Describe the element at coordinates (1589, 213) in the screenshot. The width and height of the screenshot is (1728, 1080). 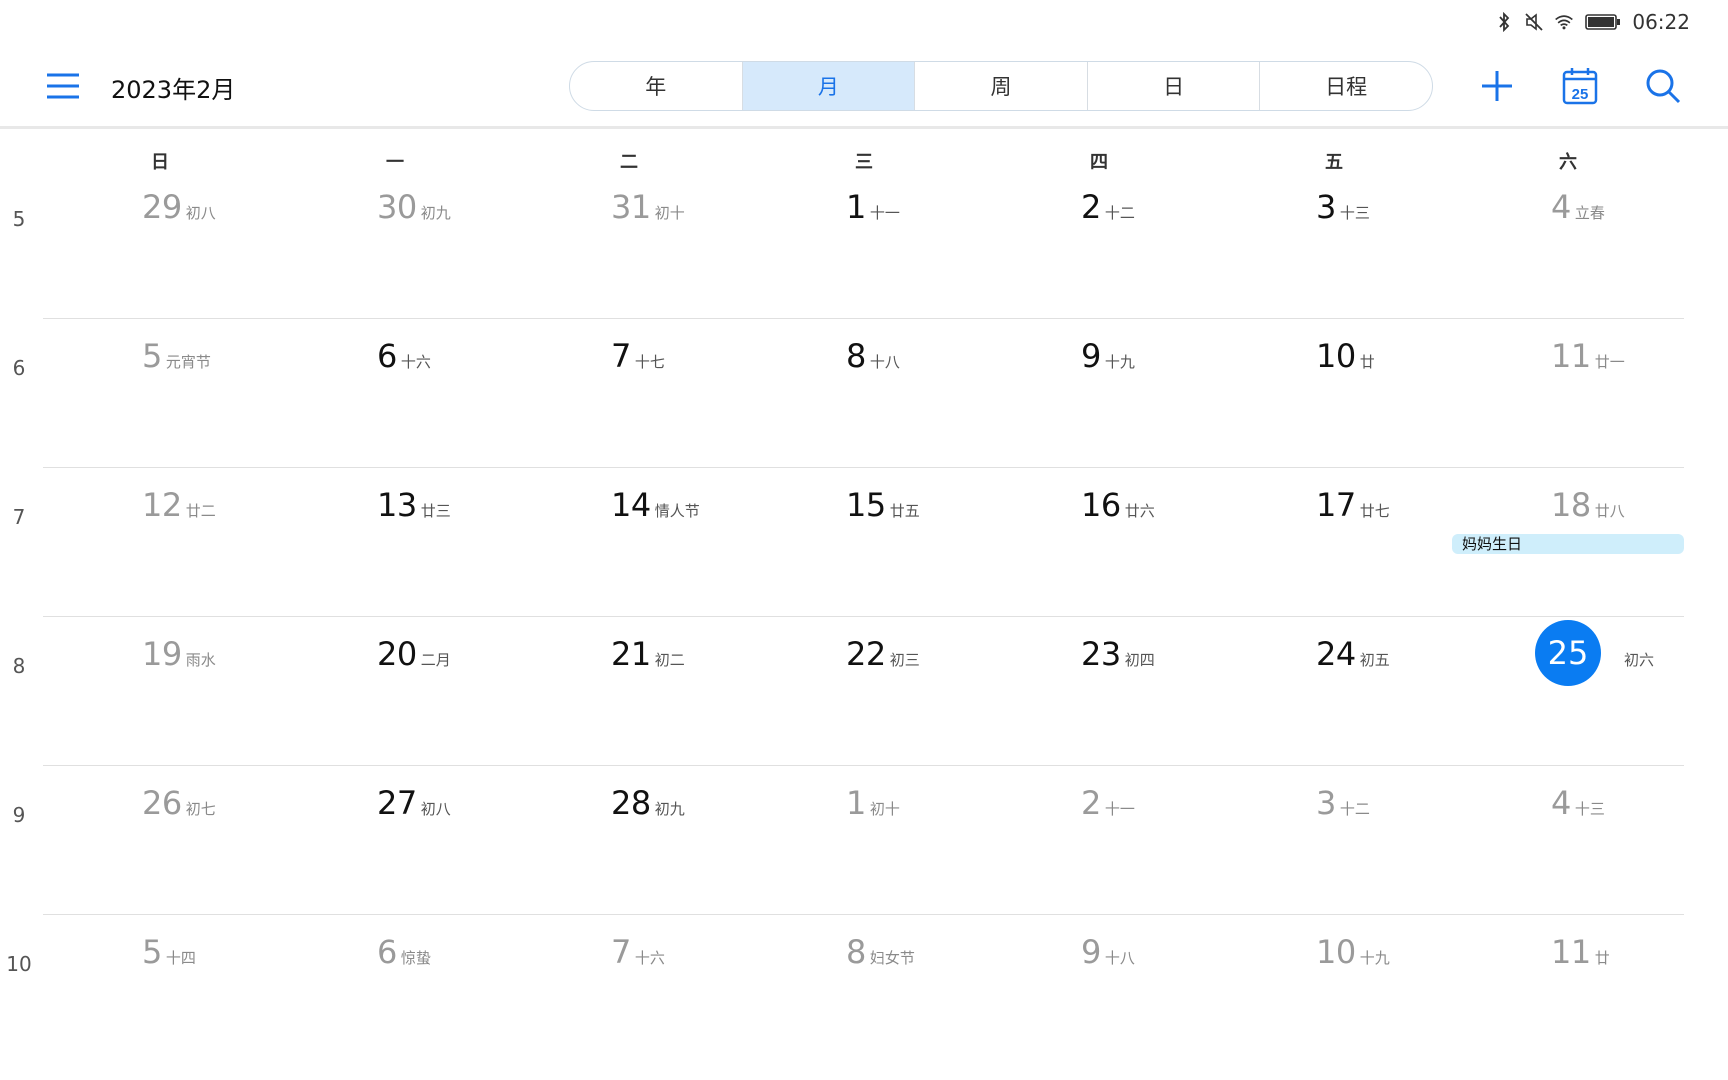
I see `lunar-date: 立春` at that location.